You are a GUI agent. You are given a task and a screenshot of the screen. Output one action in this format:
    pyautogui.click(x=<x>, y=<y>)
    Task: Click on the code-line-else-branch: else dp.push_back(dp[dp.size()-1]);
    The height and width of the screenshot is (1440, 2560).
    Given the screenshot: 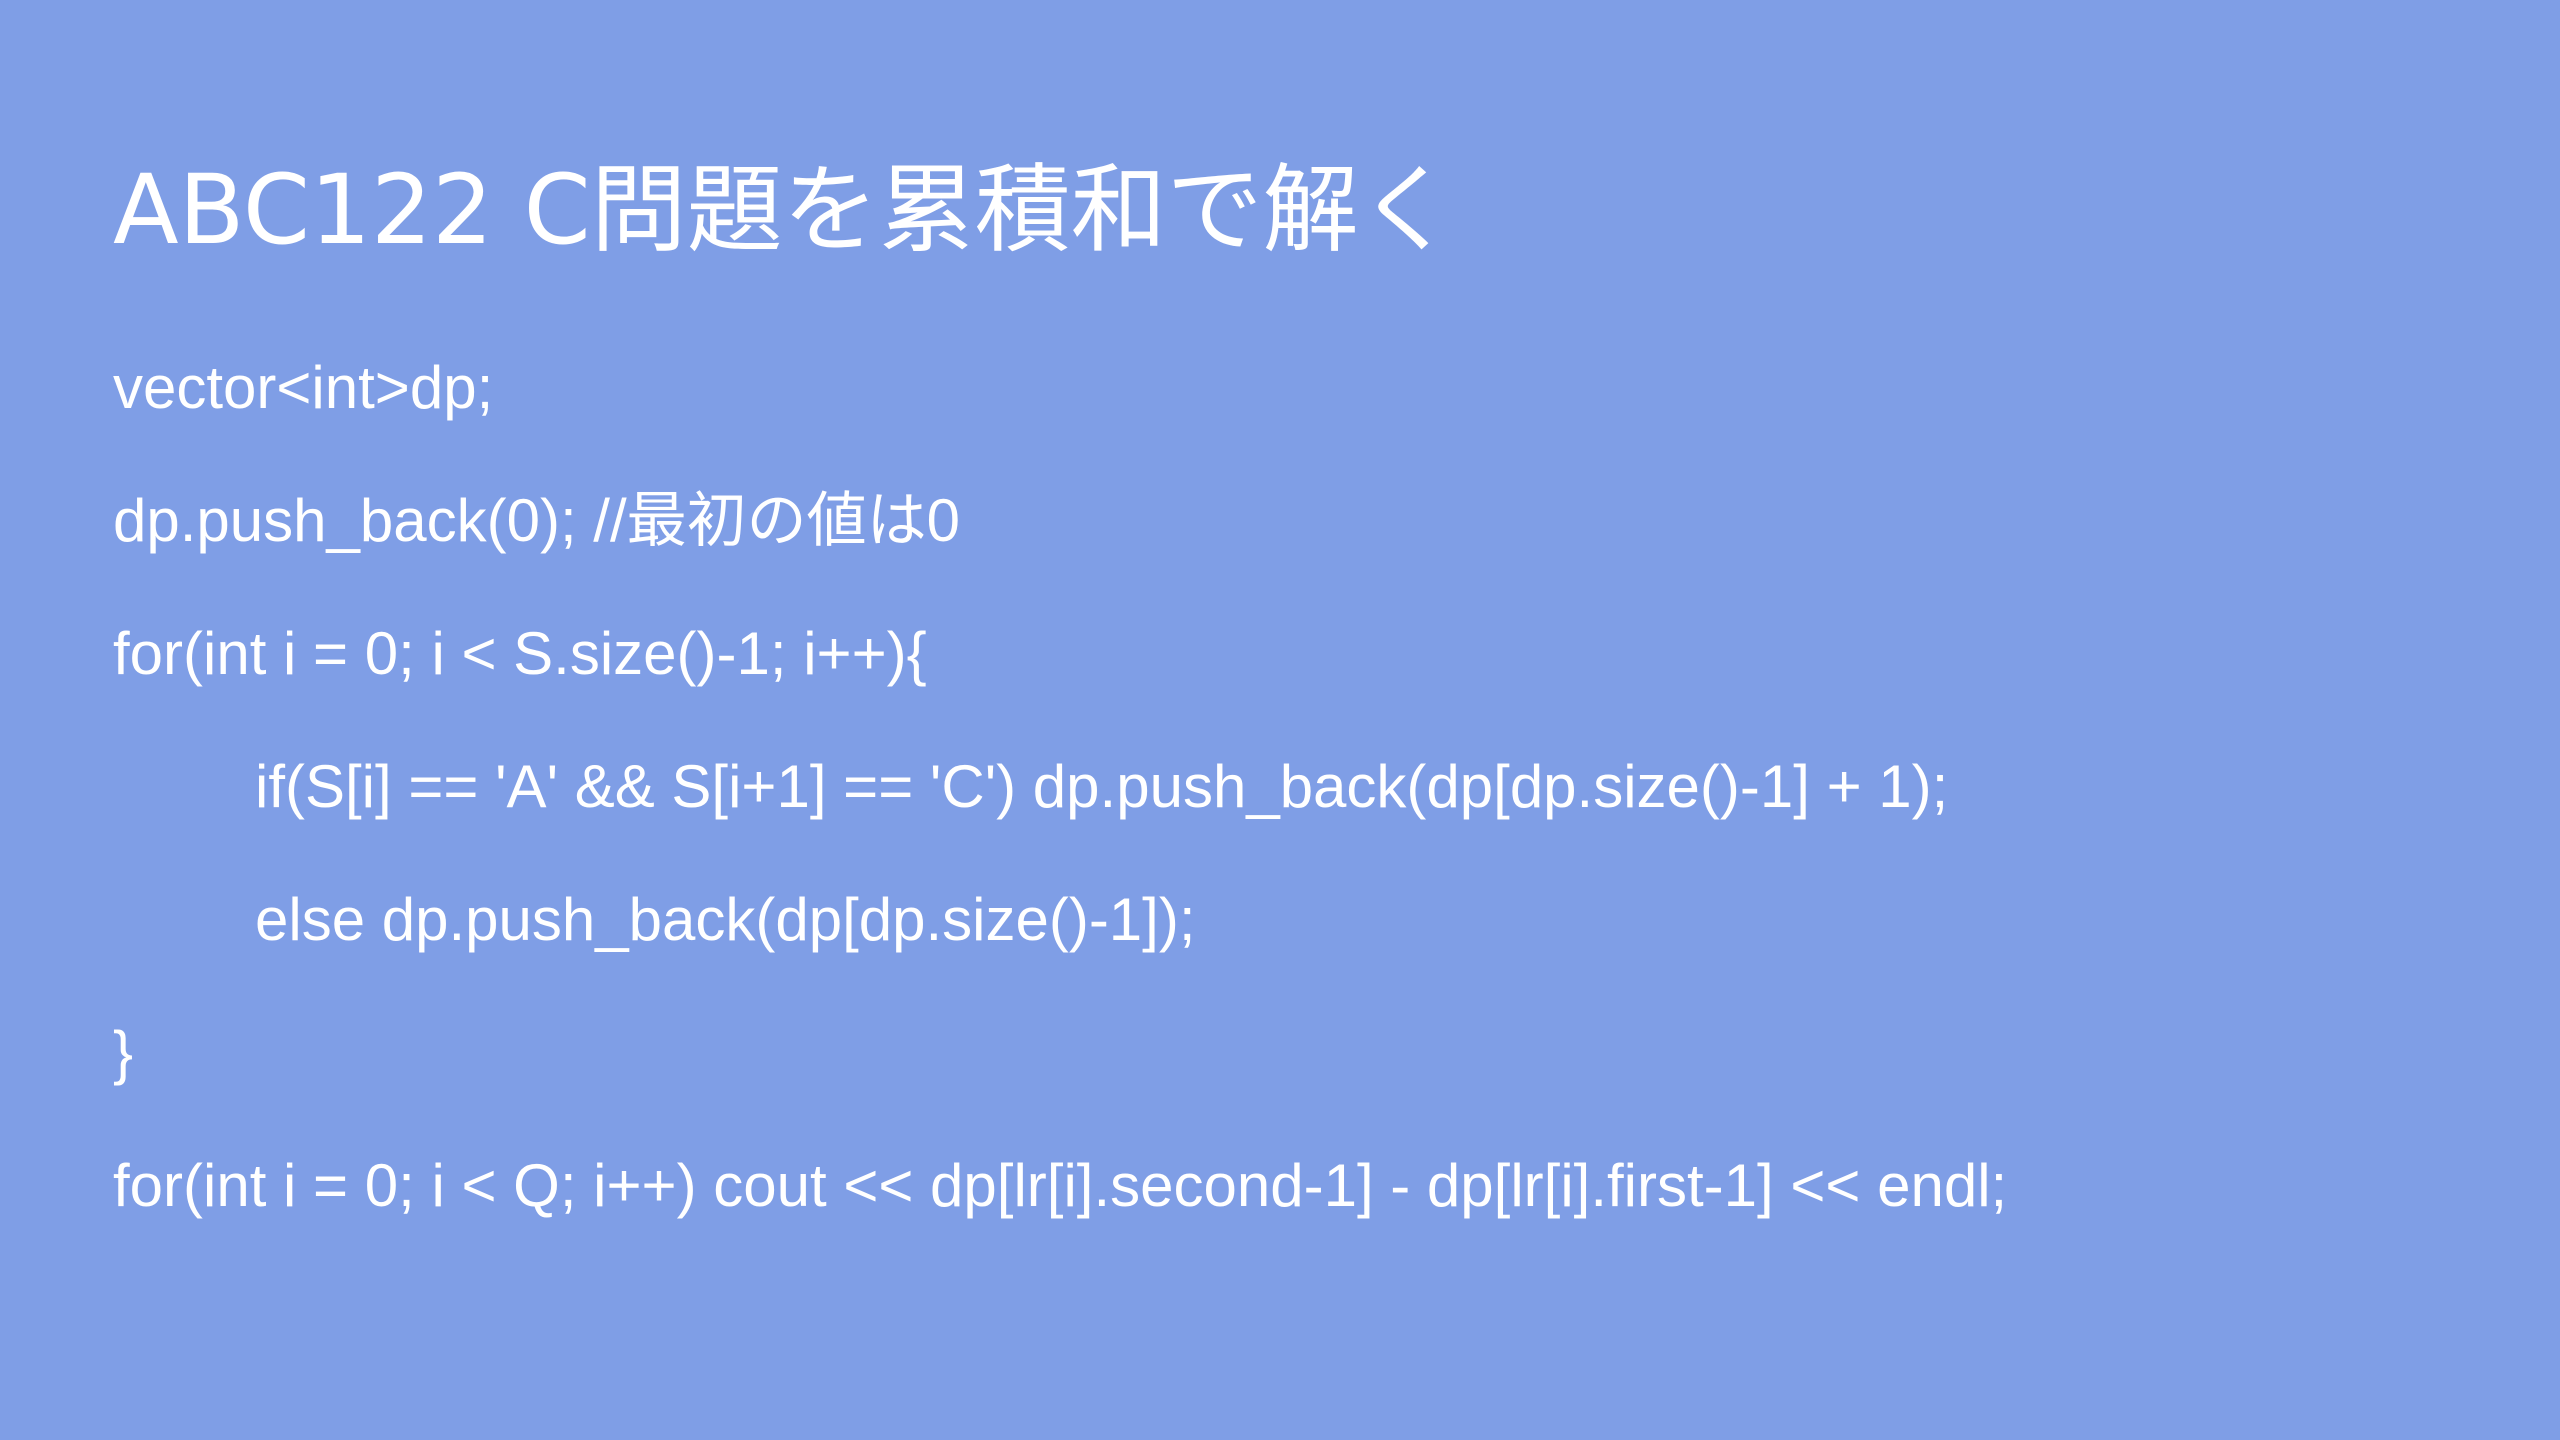 What is the action you would take?
    pyautogui.click(x=725, y=919)
    